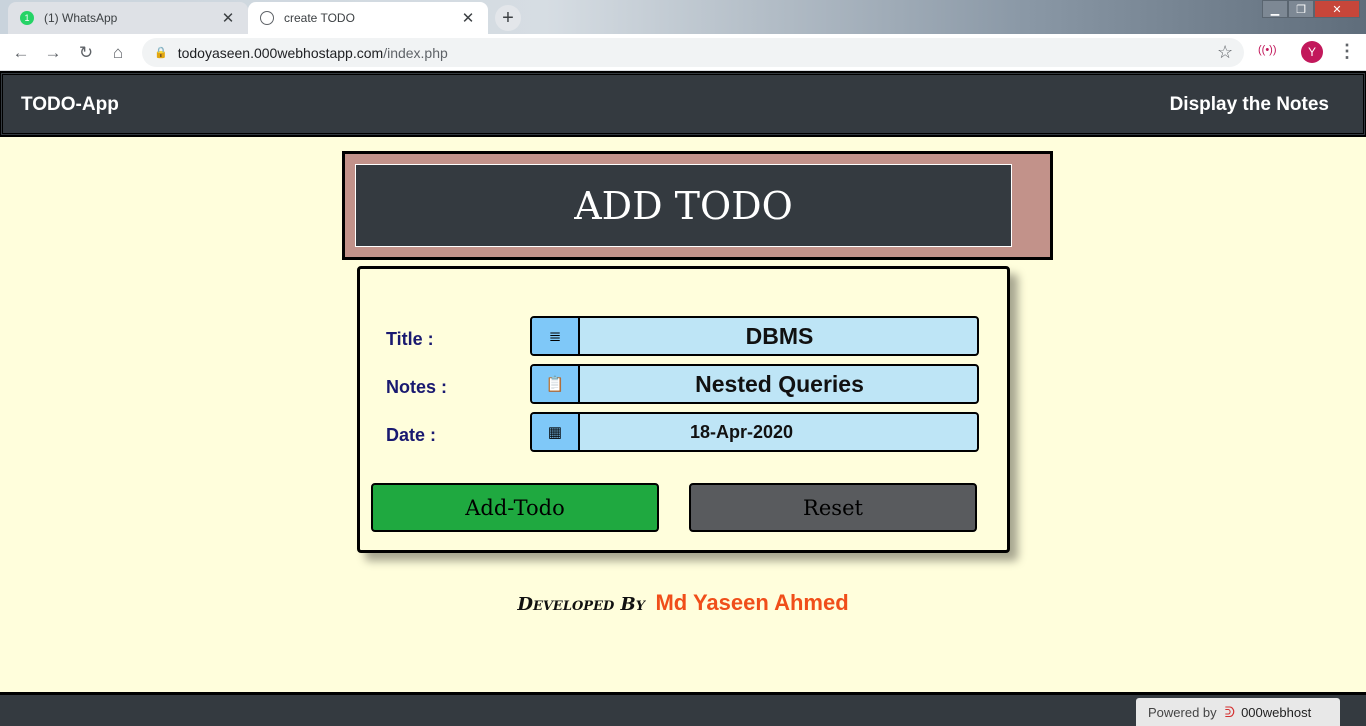  I want to click on title-input, so click(779, 336).